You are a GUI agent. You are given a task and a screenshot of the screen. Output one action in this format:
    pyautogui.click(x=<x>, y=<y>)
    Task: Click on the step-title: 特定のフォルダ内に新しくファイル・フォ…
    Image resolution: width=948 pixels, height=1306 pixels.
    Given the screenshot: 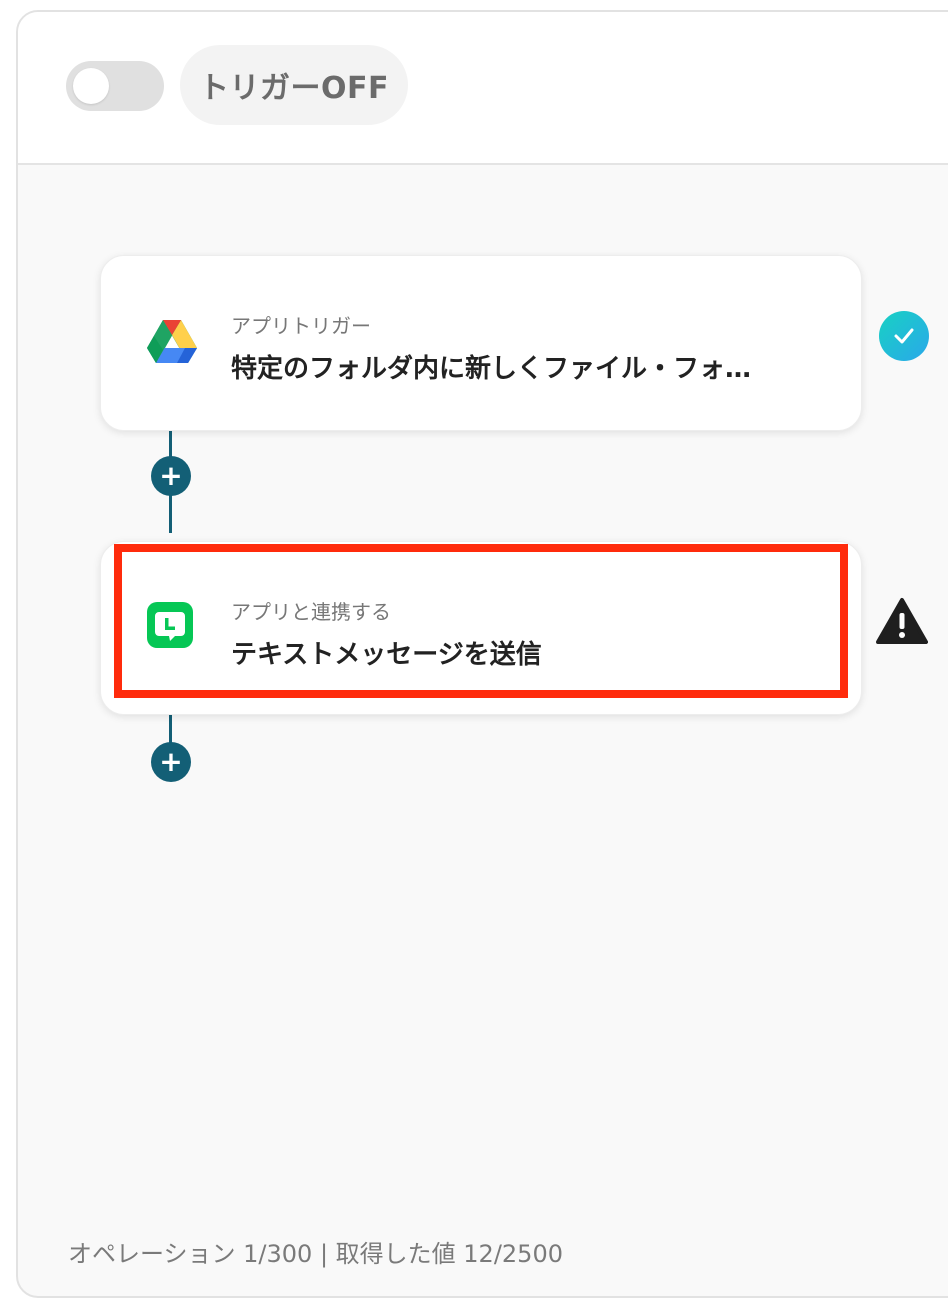 What is the action you would take?
    pyautogui.click(x=491, y=369)
    